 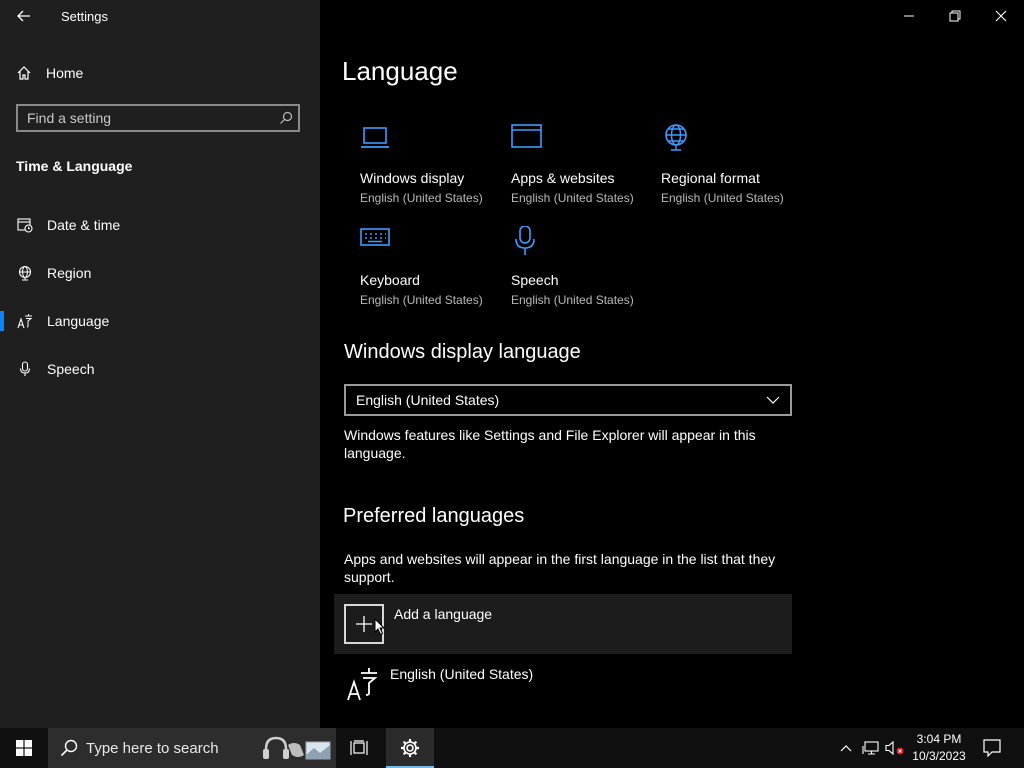 I want to click on volume-muted-icon, so click(x=894, y=748).